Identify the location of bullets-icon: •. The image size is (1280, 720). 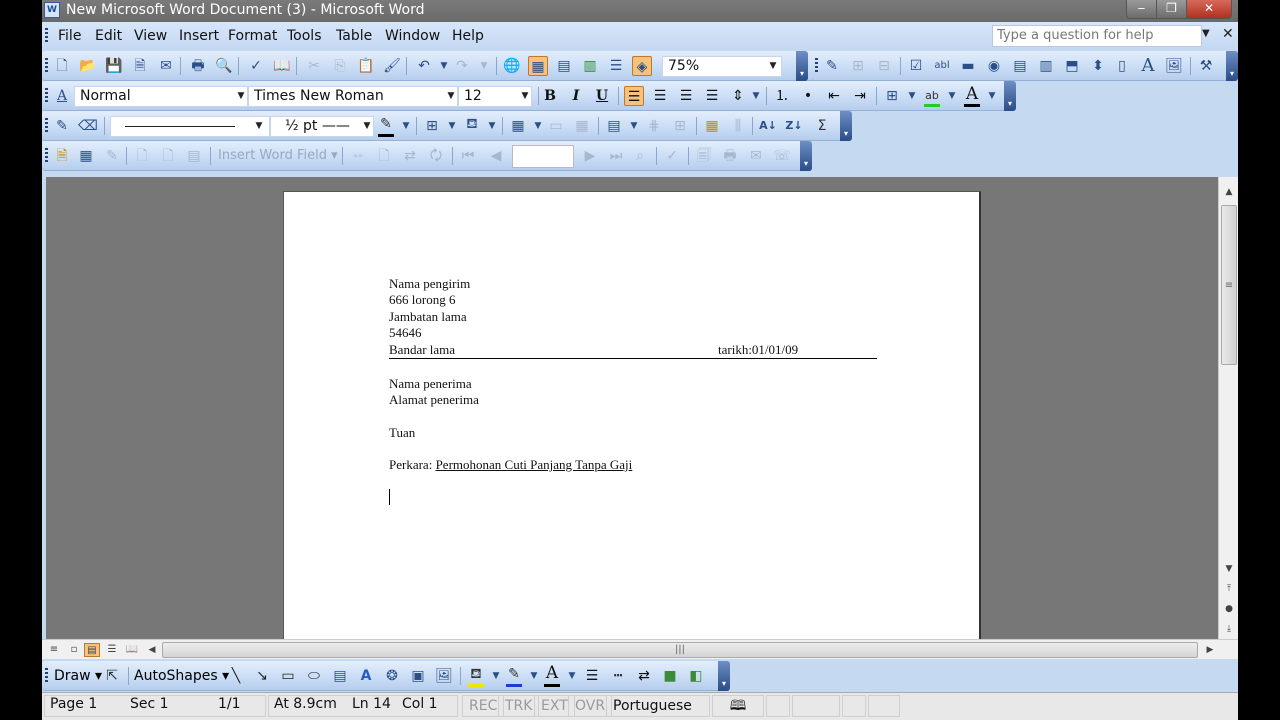
(808, 96).